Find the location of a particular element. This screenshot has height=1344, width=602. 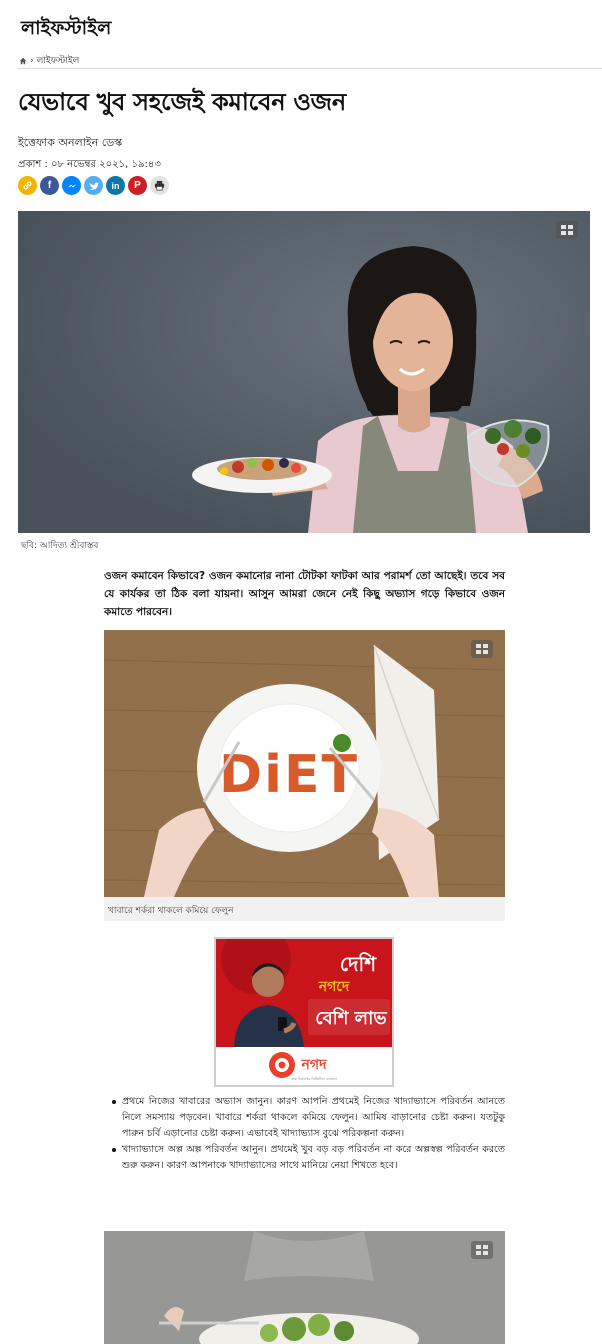

breadcrumb-divider is located at coordinates (310, 68).